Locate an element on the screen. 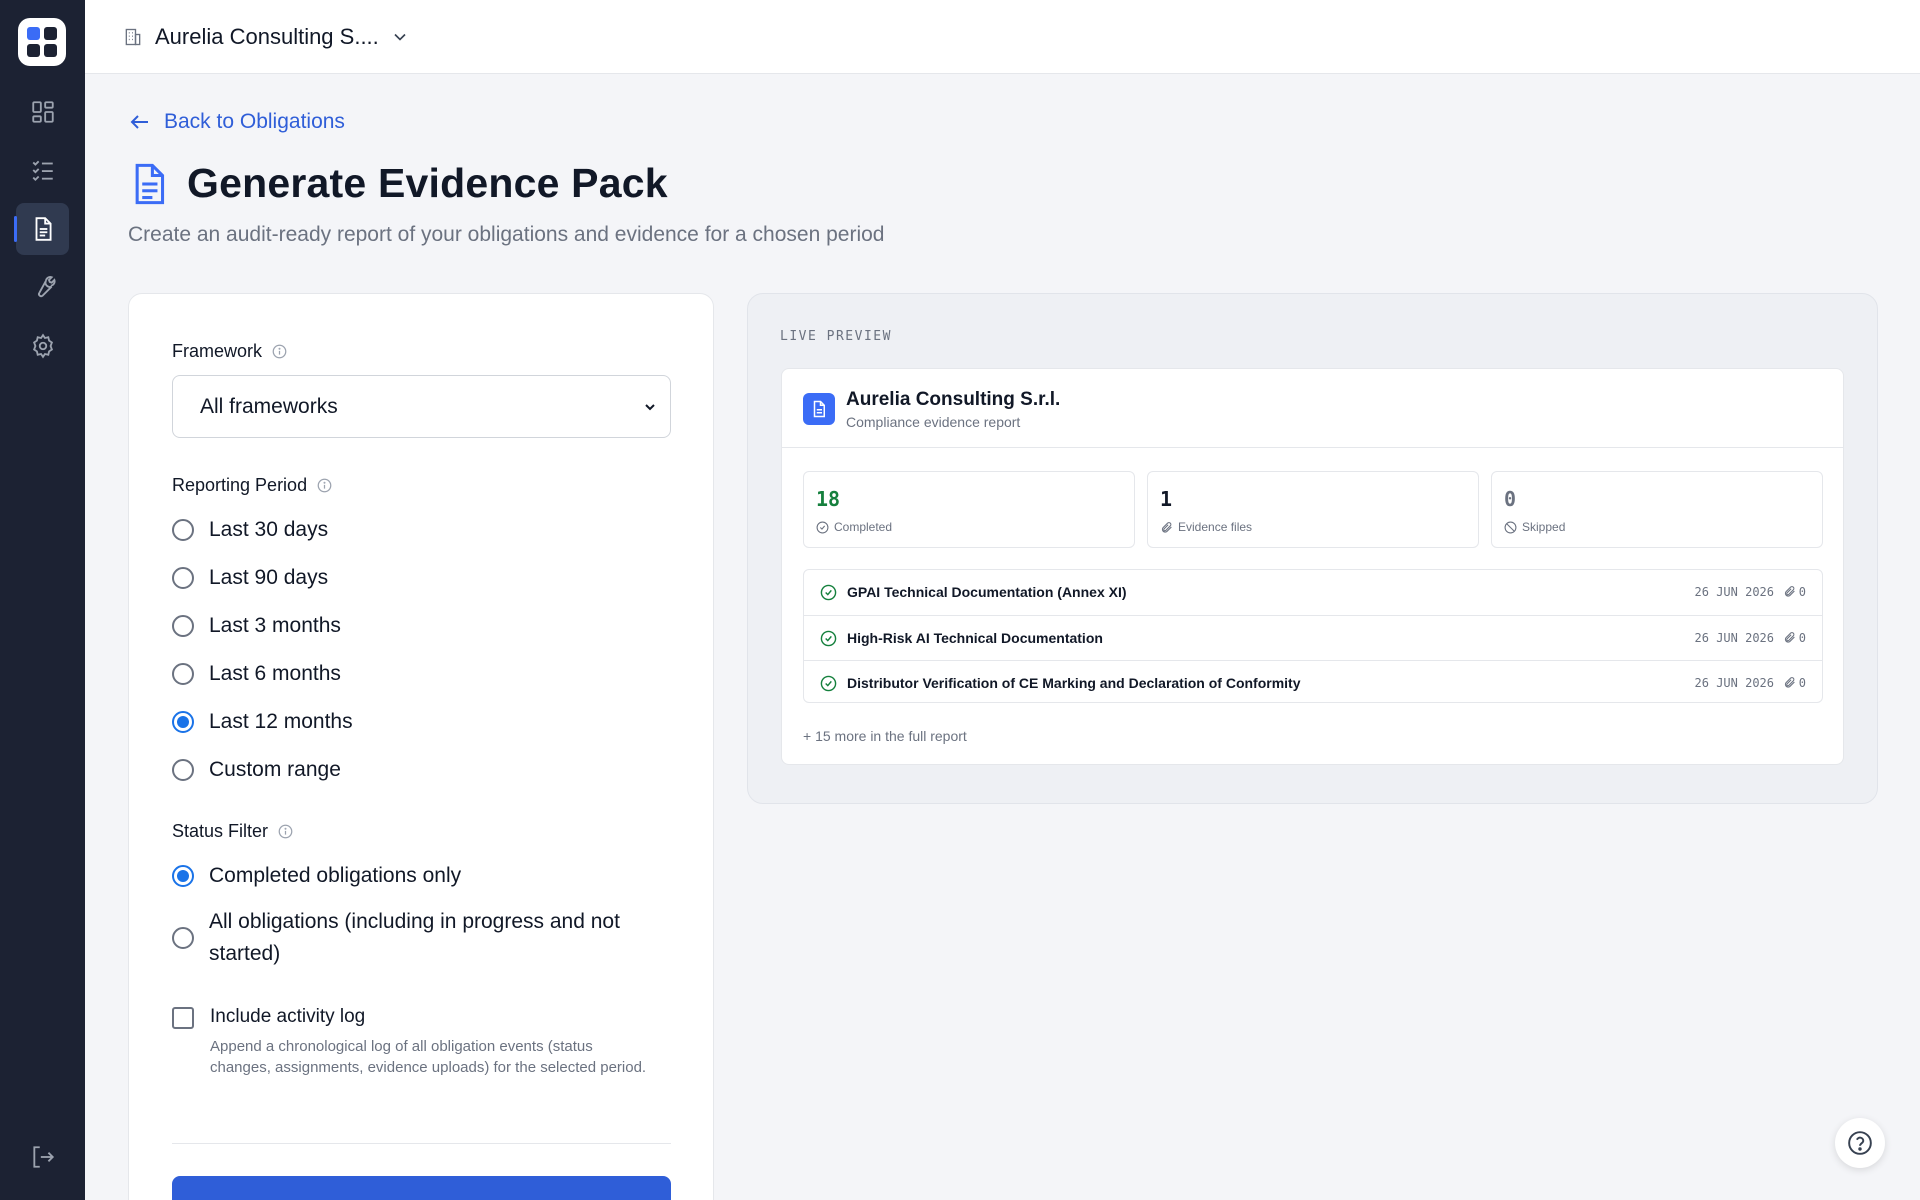 Image resolution: width=1920 pixels, height=1200 pixels. framework-select-value: All frameworks is located at coordinates (269, 406).